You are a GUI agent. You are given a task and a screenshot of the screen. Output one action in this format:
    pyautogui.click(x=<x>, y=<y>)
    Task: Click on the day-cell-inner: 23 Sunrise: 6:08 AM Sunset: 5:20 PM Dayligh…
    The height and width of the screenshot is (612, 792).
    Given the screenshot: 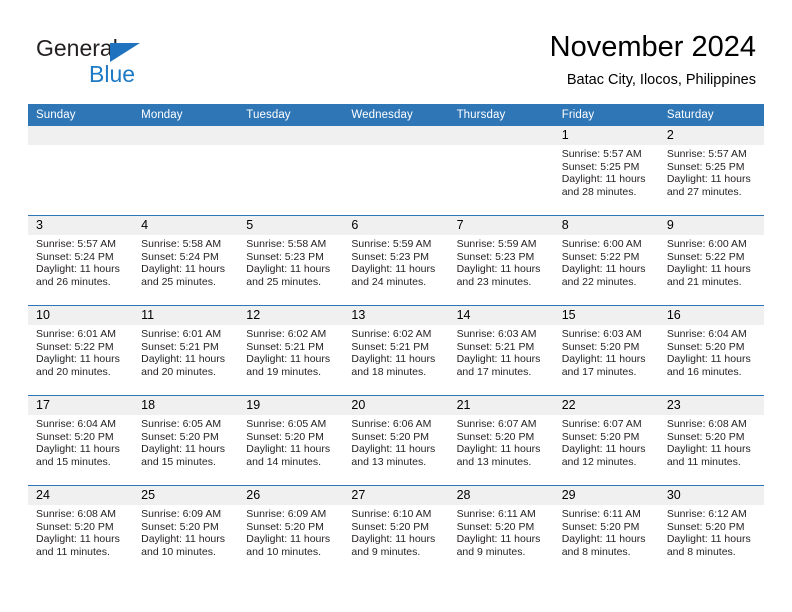 What is the action you would take?
    pyautogui.click(x=711, y=440)
    